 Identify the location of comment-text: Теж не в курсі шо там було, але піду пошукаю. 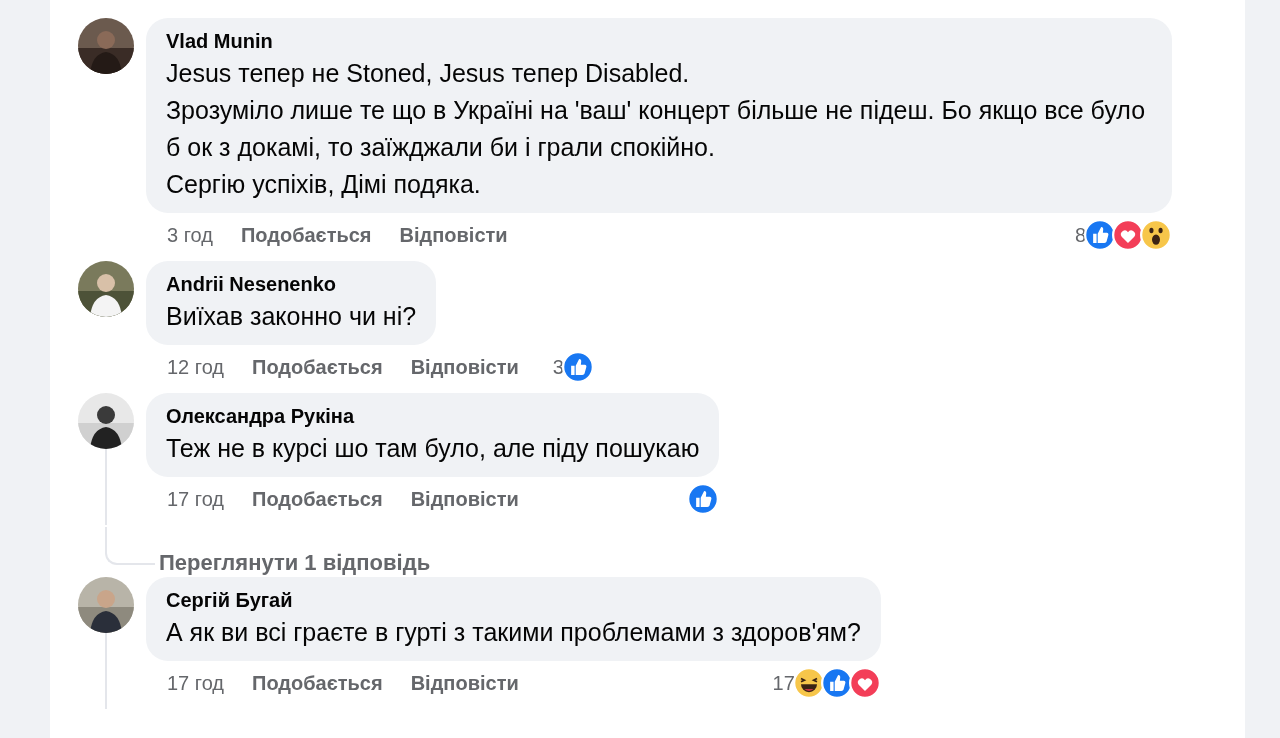
(433, 448).